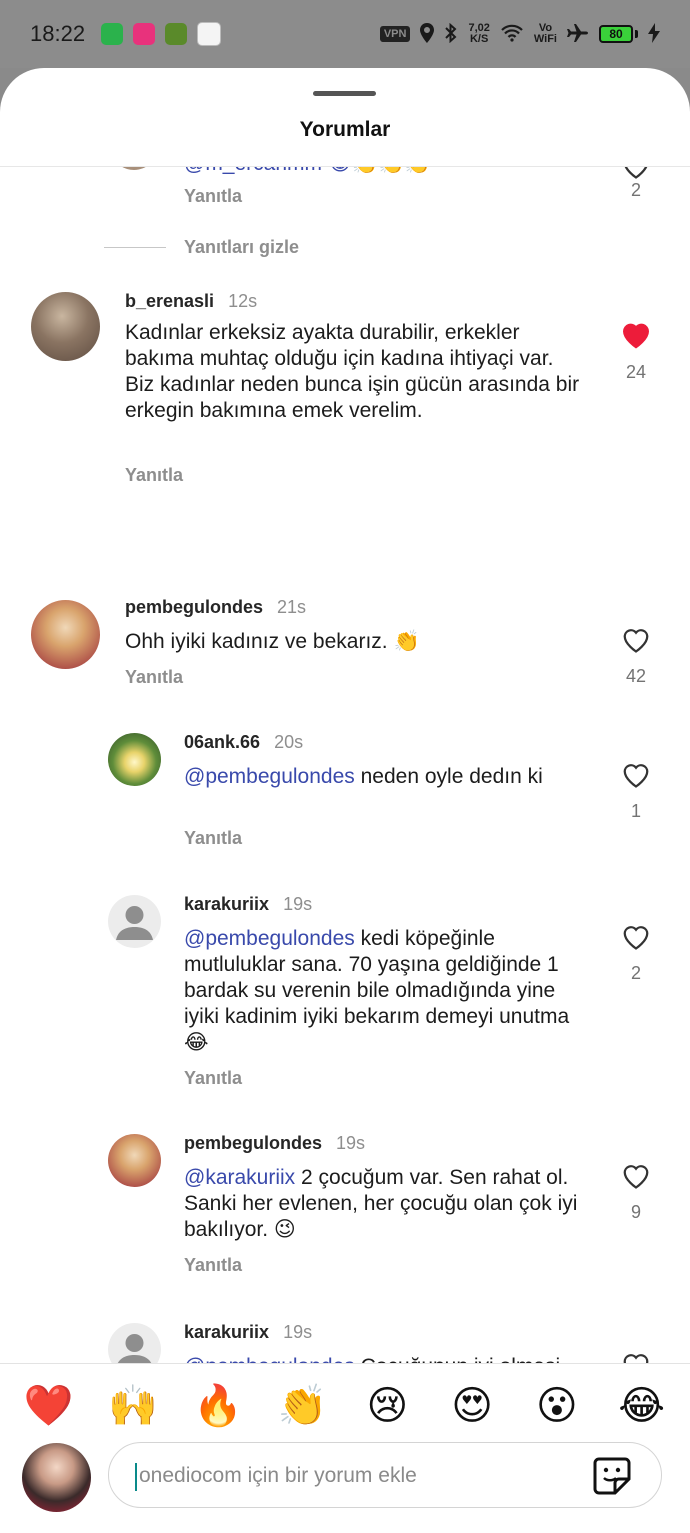  Describe the element at coordinates (636, 676) in the screenshot. I see `like-count: 42` at that location.